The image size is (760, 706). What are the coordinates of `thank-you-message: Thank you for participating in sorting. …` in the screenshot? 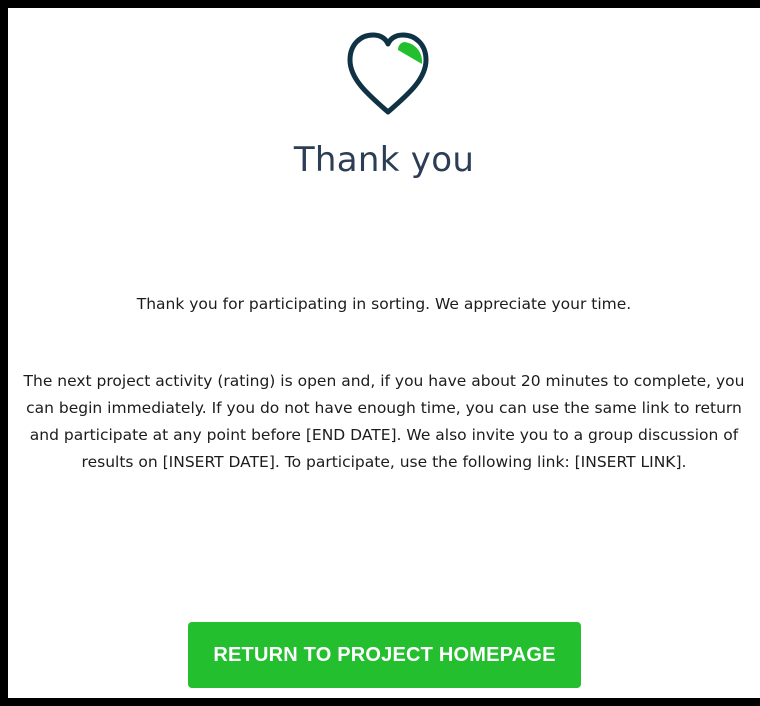 It's located at (384, 304).